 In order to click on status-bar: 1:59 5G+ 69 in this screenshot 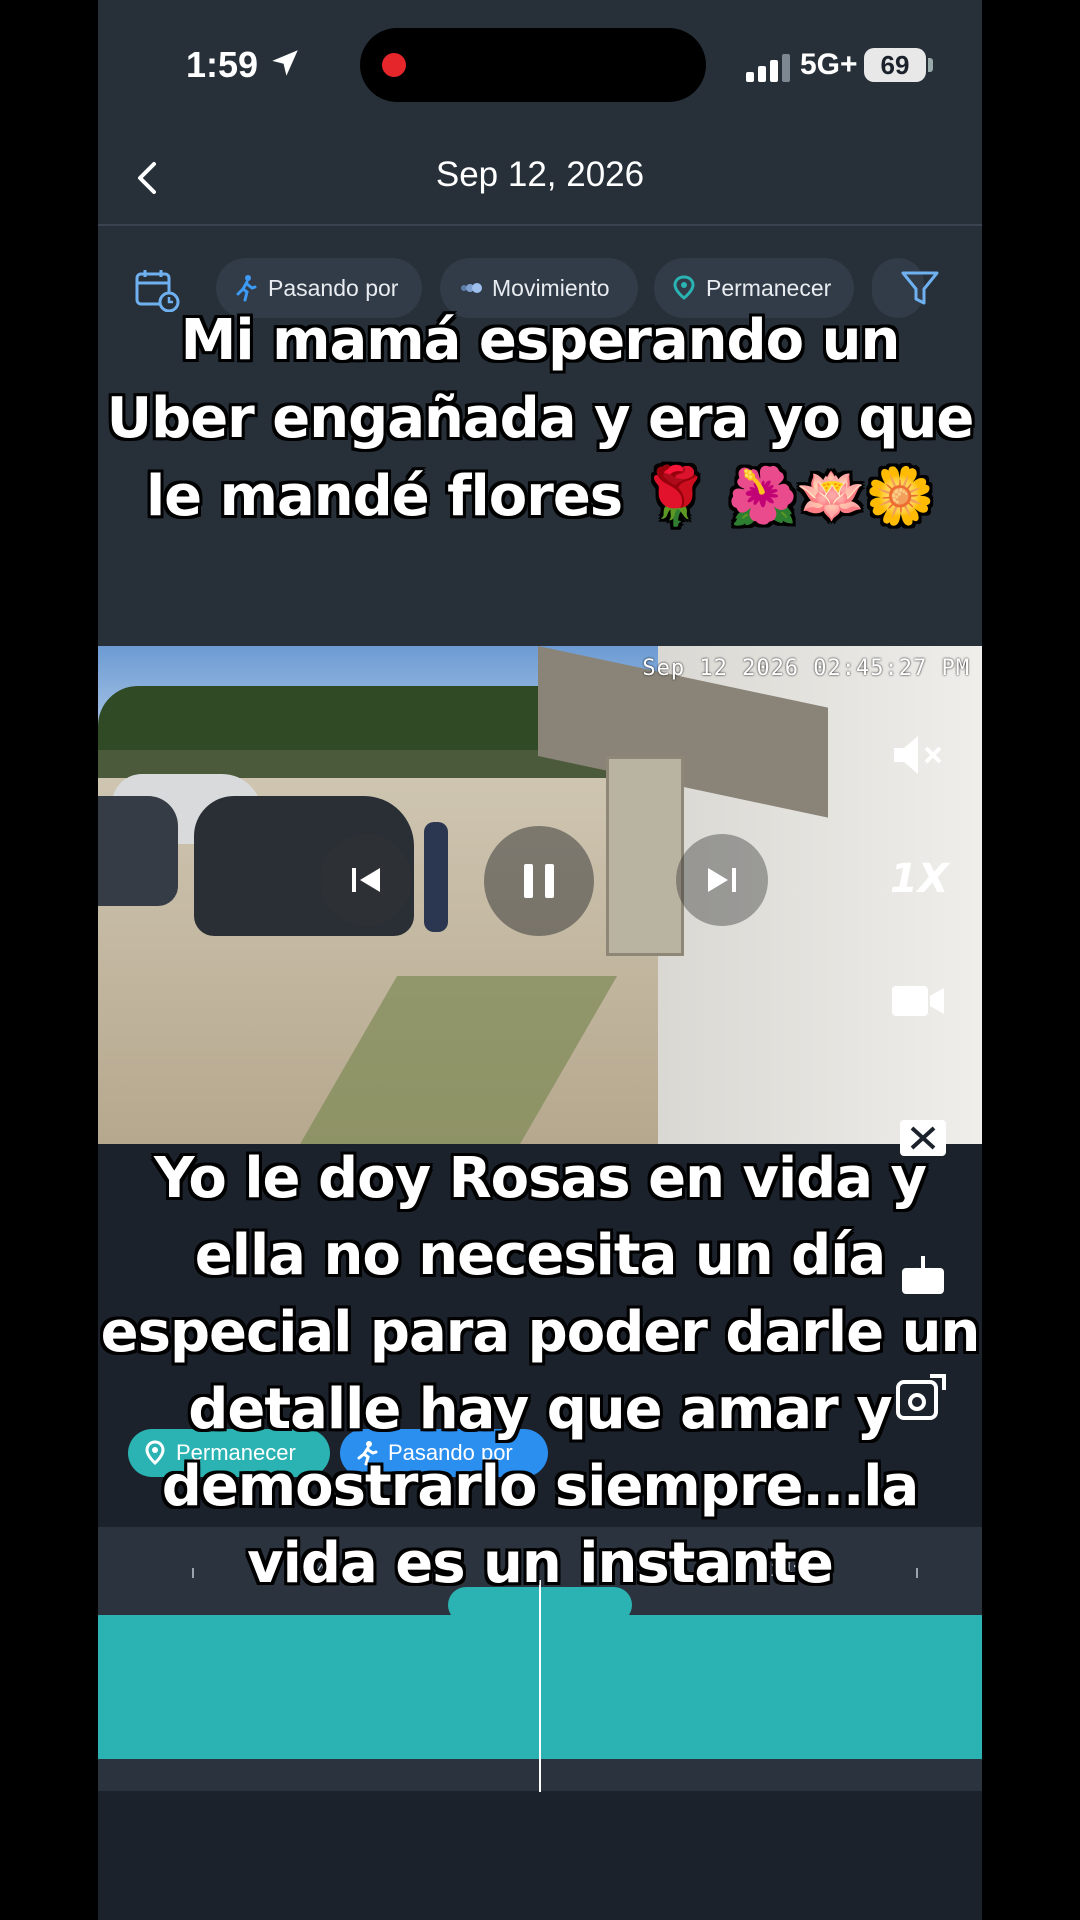, I will do `click(540, 65)`.